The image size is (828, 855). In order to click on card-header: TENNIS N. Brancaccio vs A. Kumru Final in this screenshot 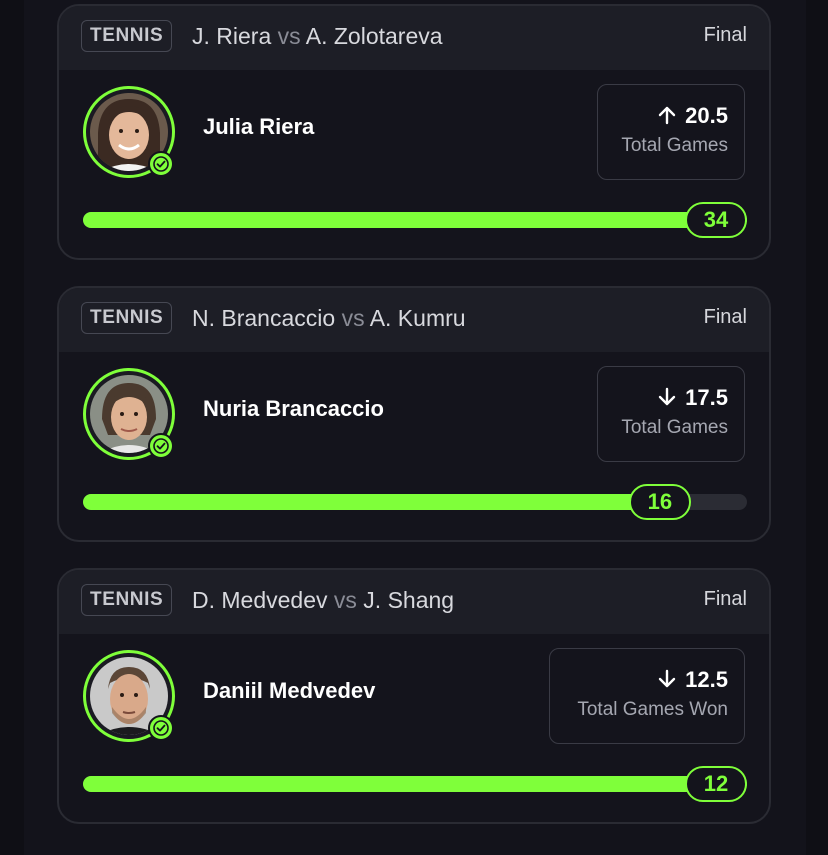, I will do `click(414, 320)`.